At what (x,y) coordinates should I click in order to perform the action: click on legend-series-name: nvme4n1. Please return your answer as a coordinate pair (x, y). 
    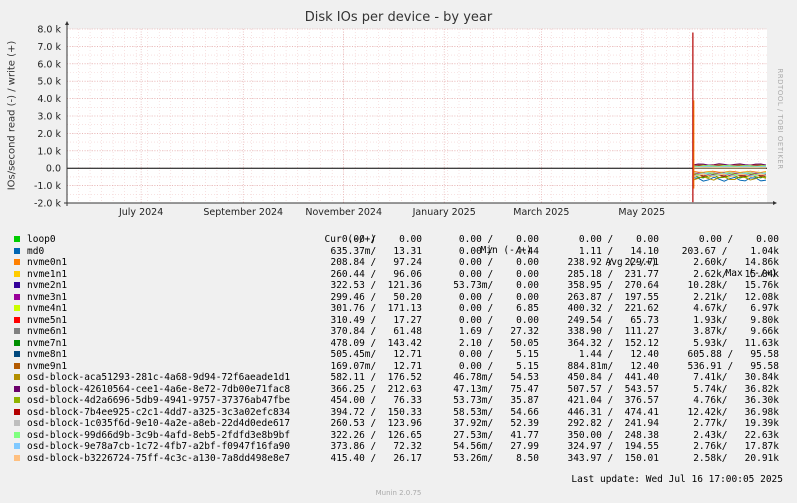
    Looking at the image, I should click on (47, 308).